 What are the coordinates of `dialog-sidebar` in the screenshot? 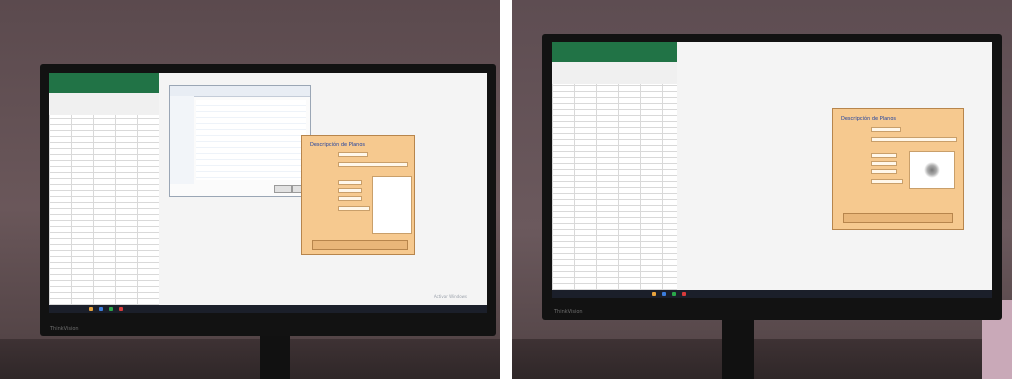 It's located at (182, 140).